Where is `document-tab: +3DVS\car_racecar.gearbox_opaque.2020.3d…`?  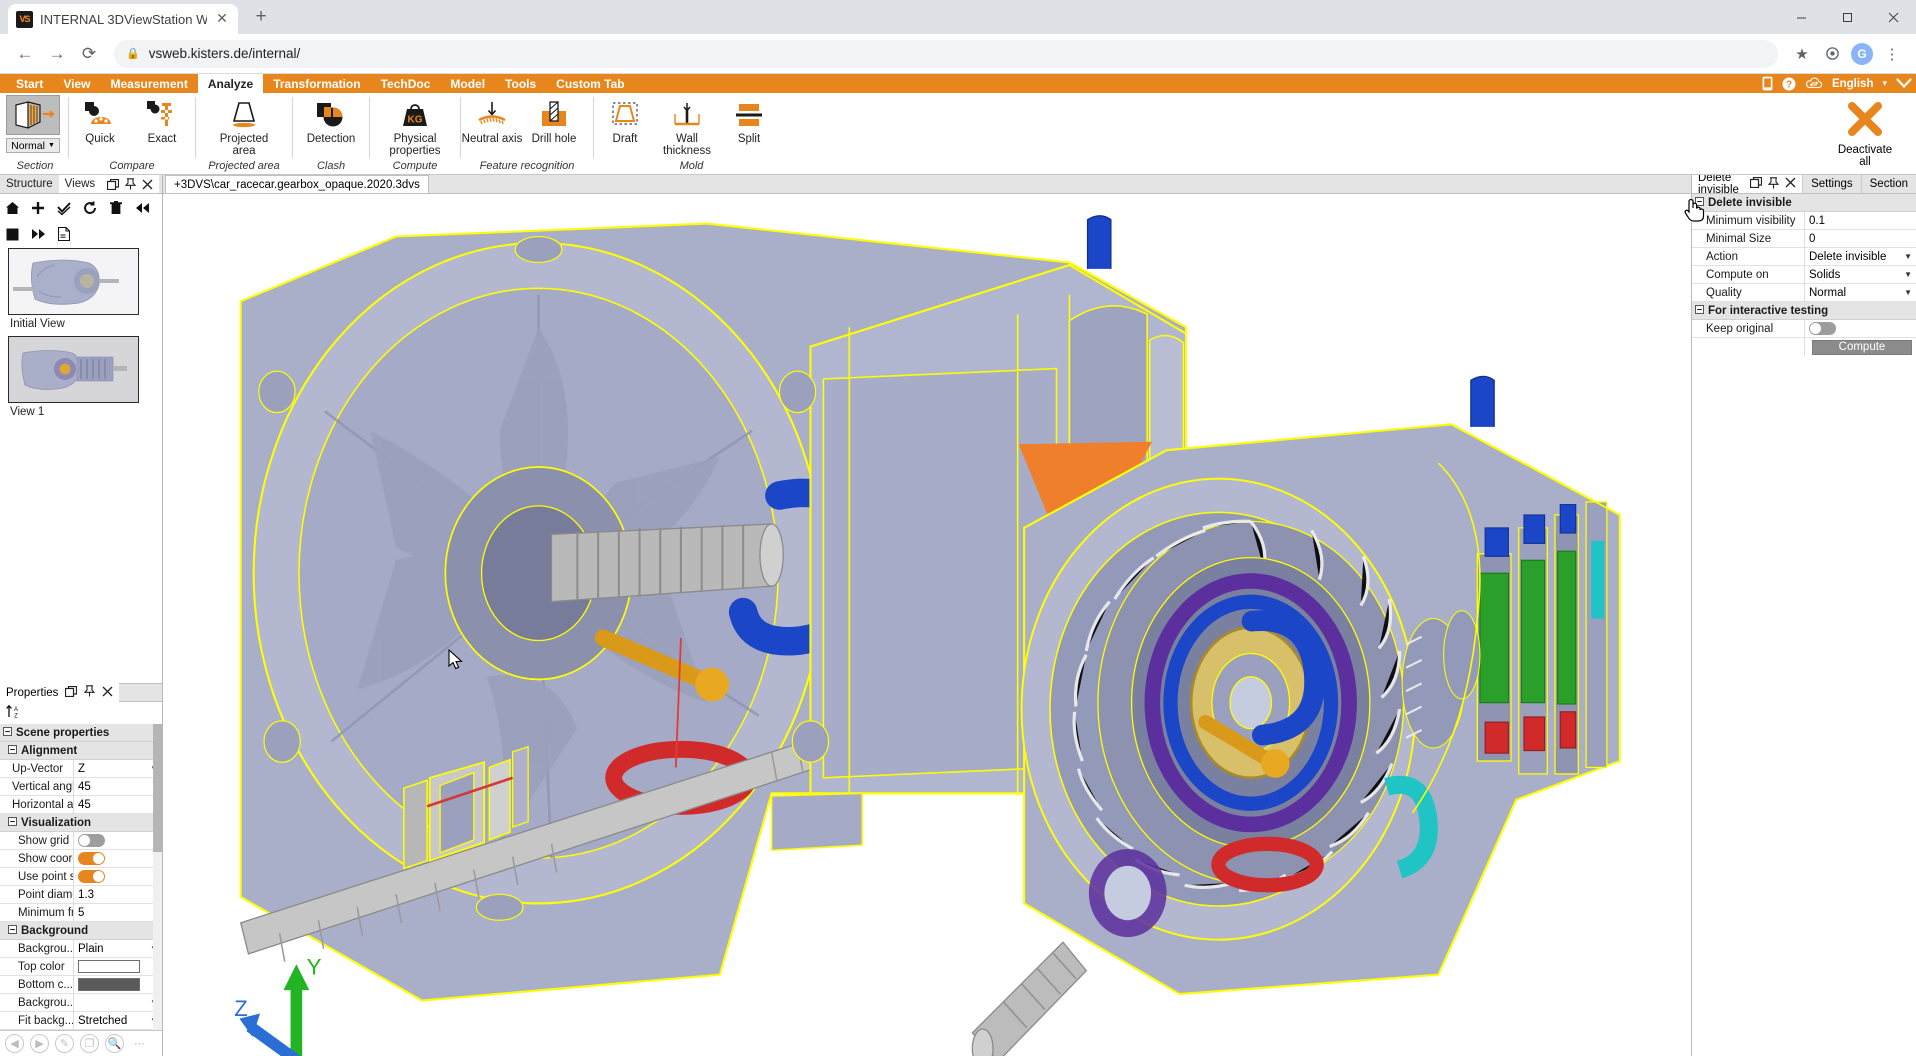
document-tab: +3DVS\car_racecar.gearbox_opaque.2020.3d… is located at coordinates (297, 184).